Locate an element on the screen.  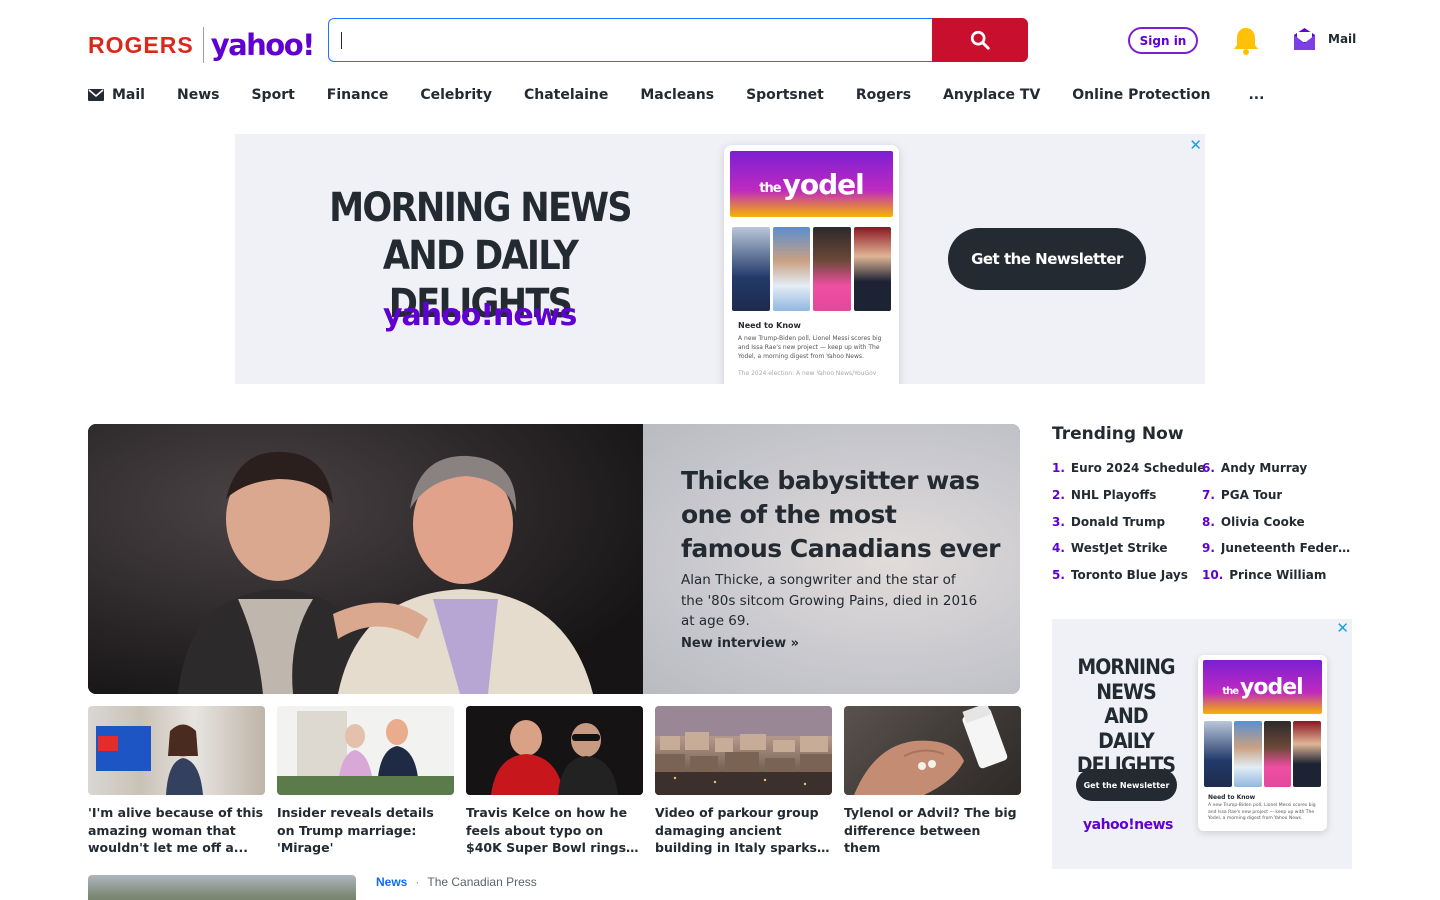
nav-item-celebrity: Celebrity is located at coordinates (456, 95).